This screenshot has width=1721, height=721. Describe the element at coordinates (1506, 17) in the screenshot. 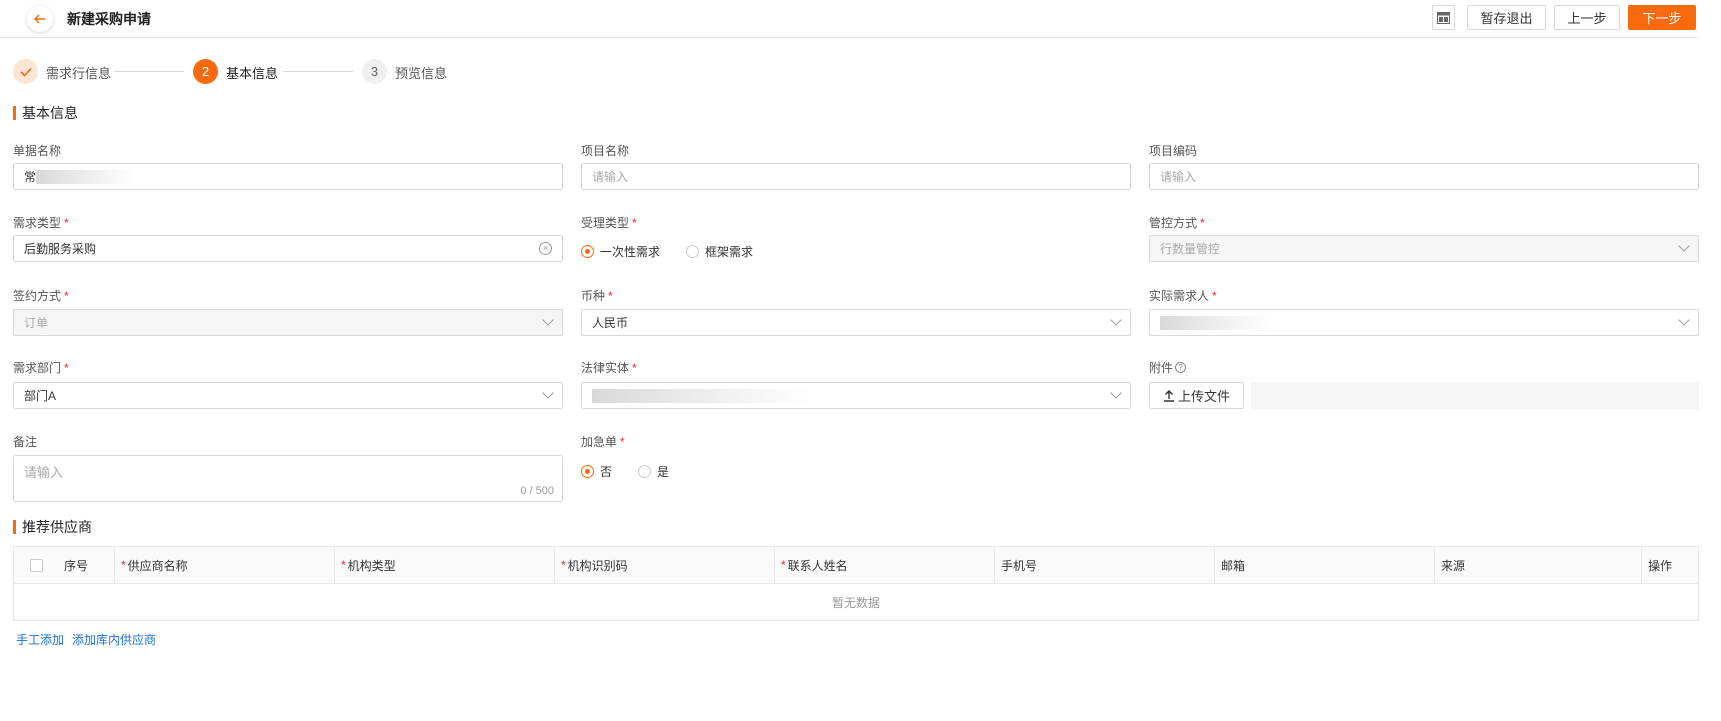

I see `save-exit-button: 暂存退出` at that location.